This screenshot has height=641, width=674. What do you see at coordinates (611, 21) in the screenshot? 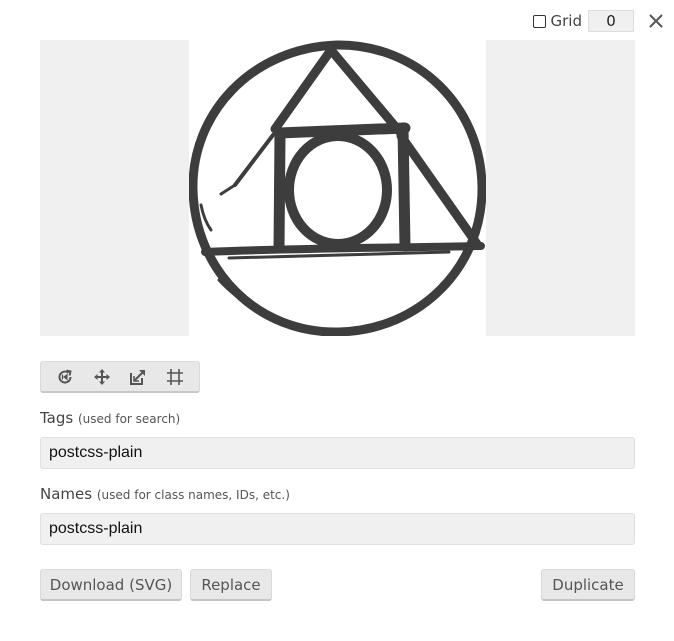
I see `grid-size-input` at bounding box center [611, 21].